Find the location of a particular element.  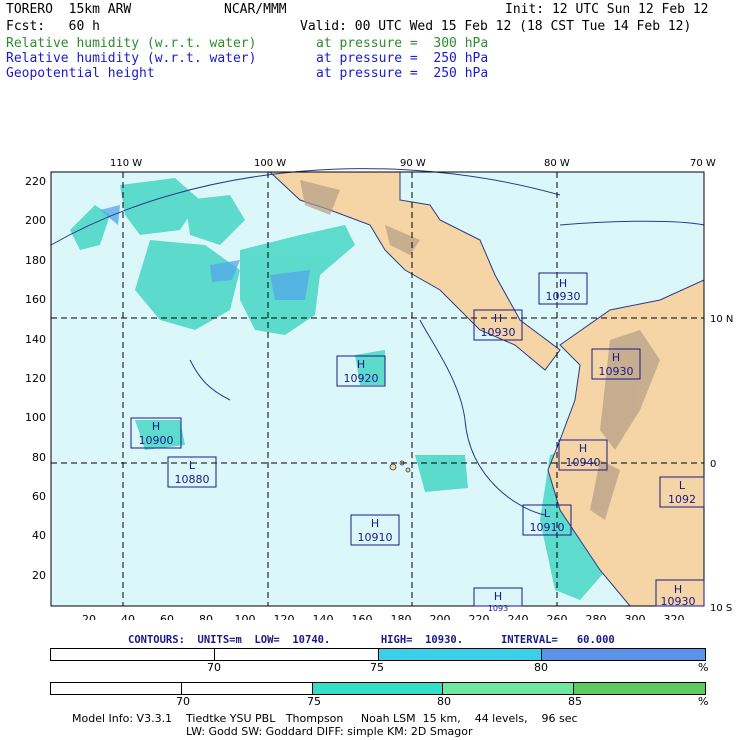

field-3-name: Geopotential height is located at coordinates (80, 73).